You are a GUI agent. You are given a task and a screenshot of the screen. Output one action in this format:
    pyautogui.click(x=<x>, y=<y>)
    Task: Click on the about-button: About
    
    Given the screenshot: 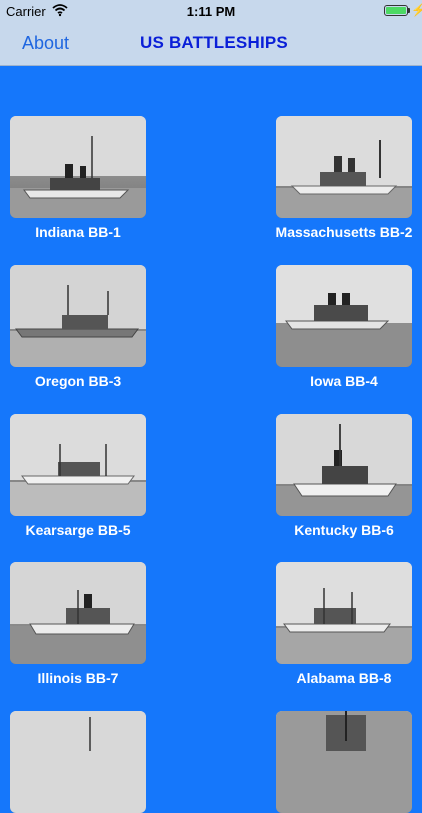 What is the action you would take?
    pyautogui.click(x=45, y=43)
    